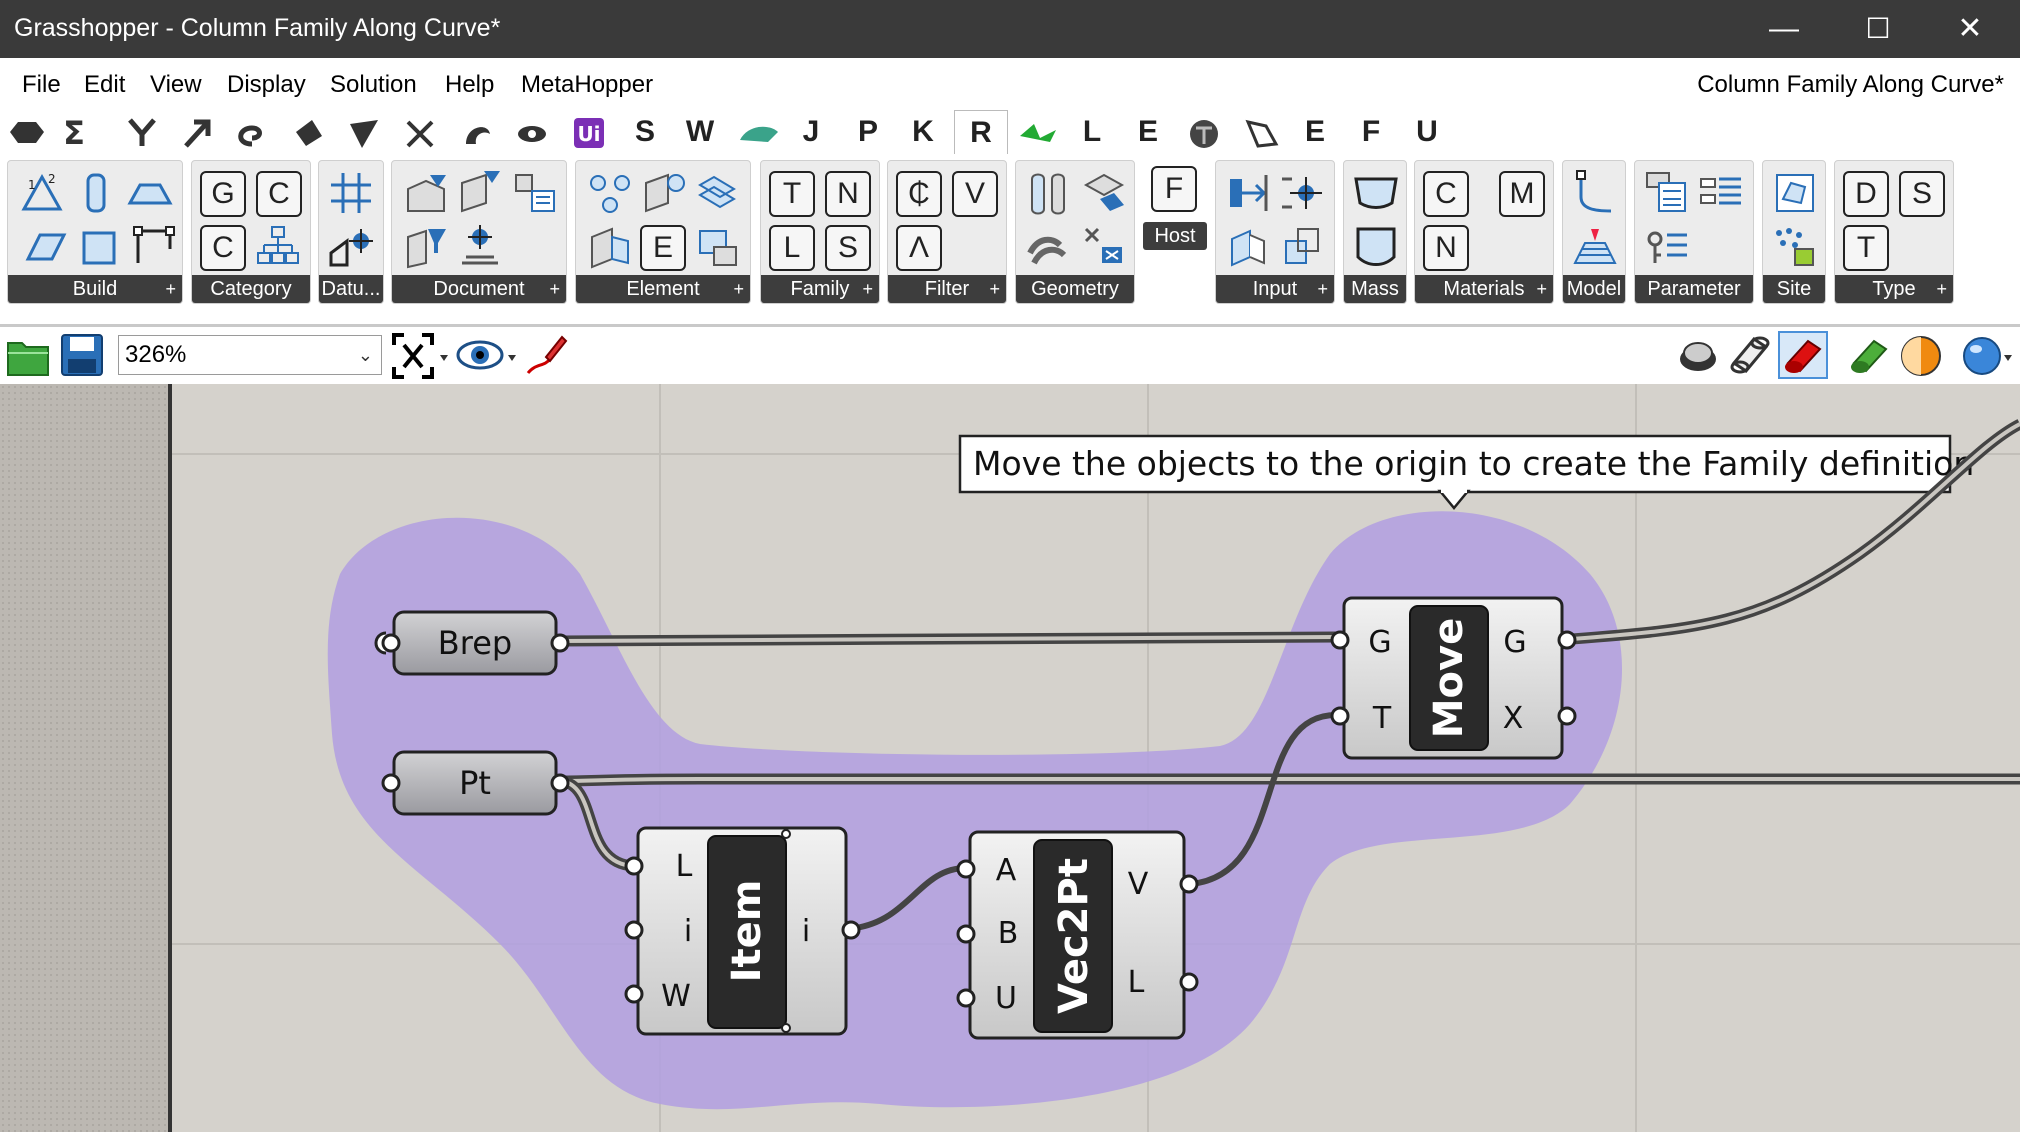  I want to click on tab-sets-icon, so click(142, 132).